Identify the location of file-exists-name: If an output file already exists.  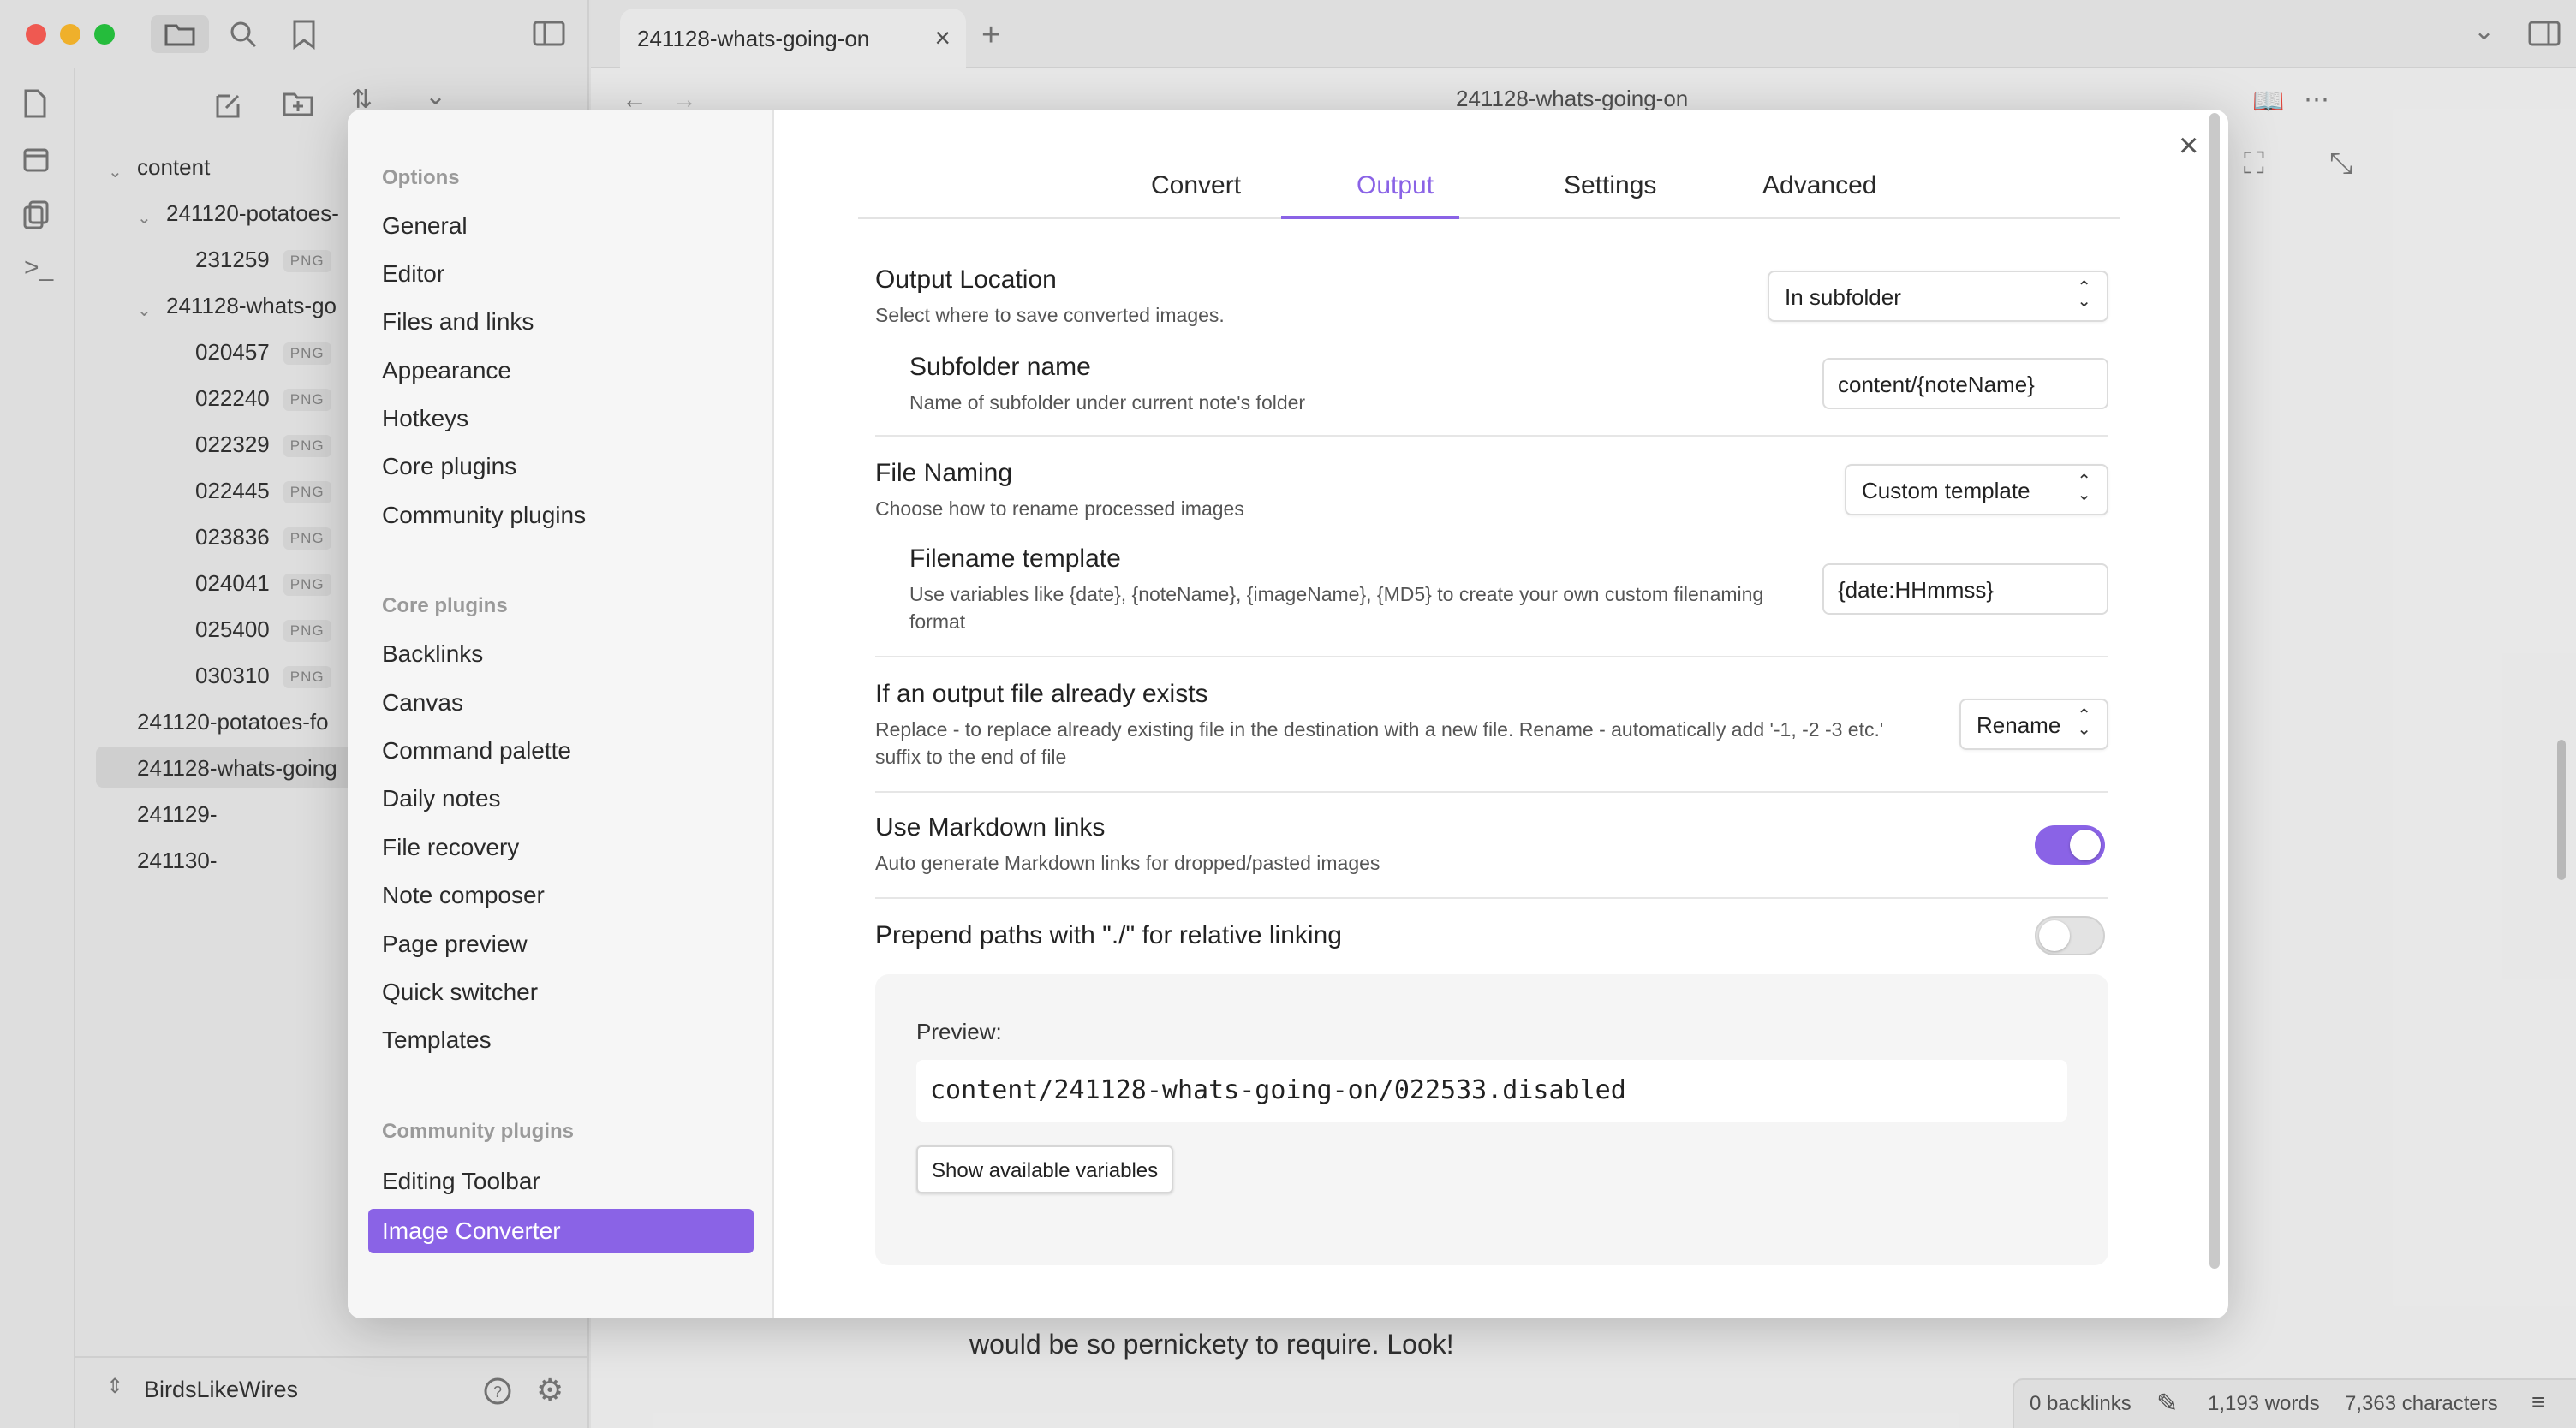
(1041, 694).